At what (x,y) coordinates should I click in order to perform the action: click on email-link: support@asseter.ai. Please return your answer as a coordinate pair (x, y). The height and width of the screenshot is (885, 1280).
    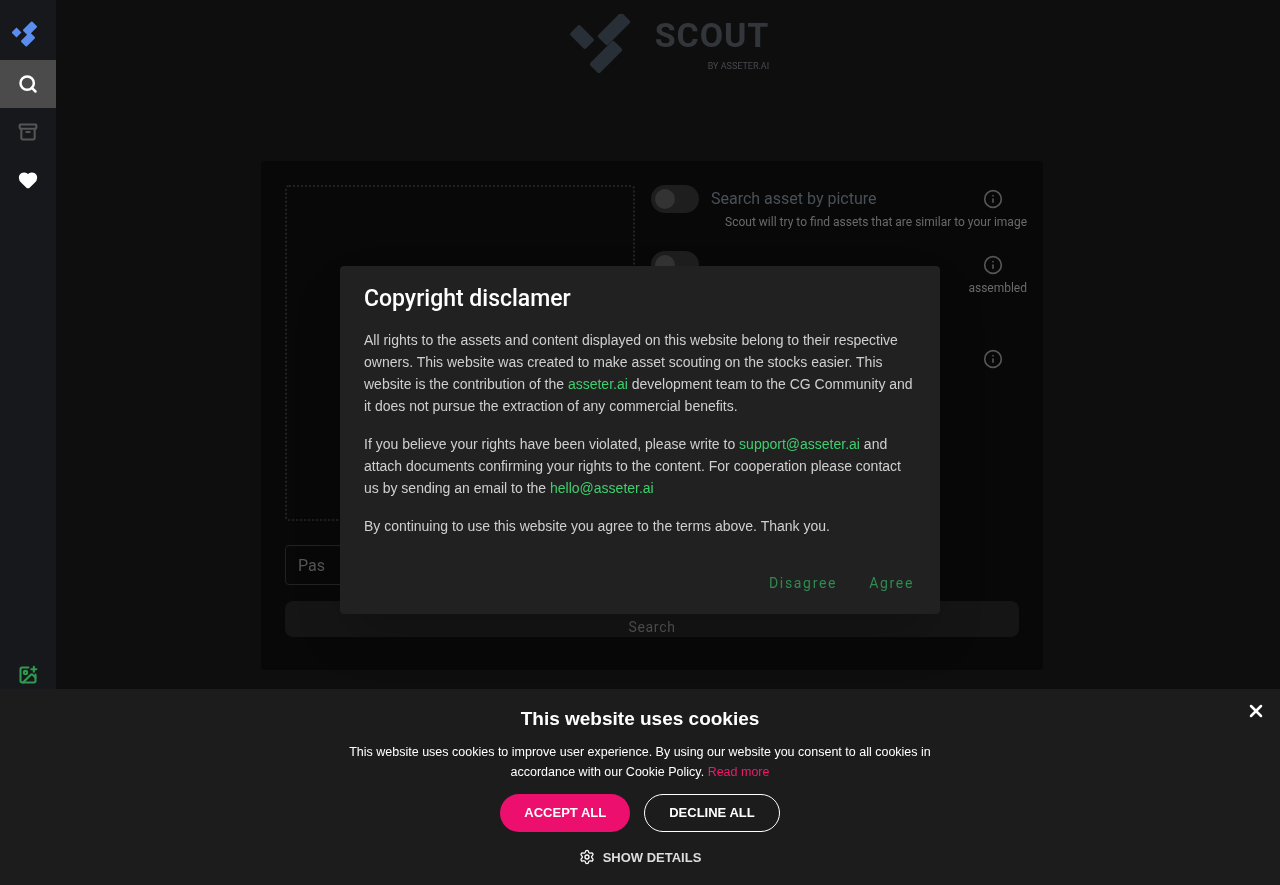
    Looking at the image, I should click on (799, 443).